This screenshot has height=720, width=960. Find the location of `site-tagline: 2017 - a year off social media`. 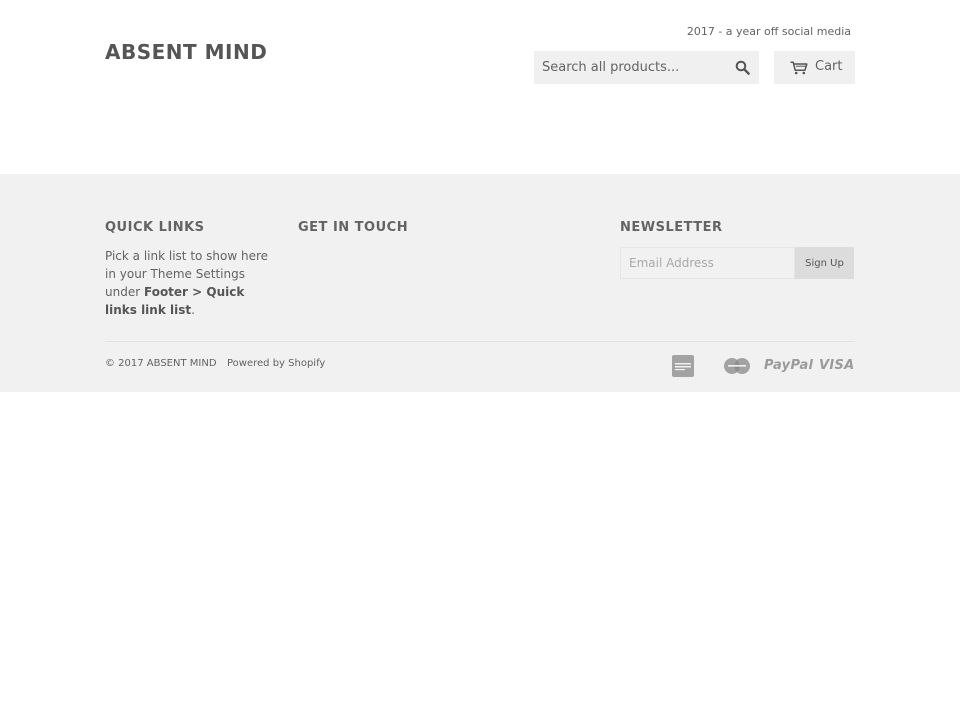

site-tagline: 2017 - a year off social media is located at coordinates (768, 31).